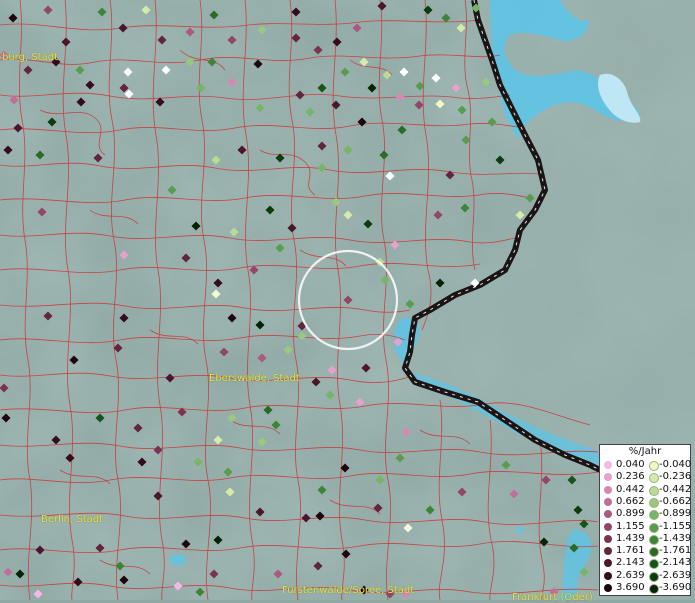 This screenshot has height=603, width=695. Describe the element at coordinates (630, 587) in the screenshot. I see `legend-label-positive: 3.690` at that location.